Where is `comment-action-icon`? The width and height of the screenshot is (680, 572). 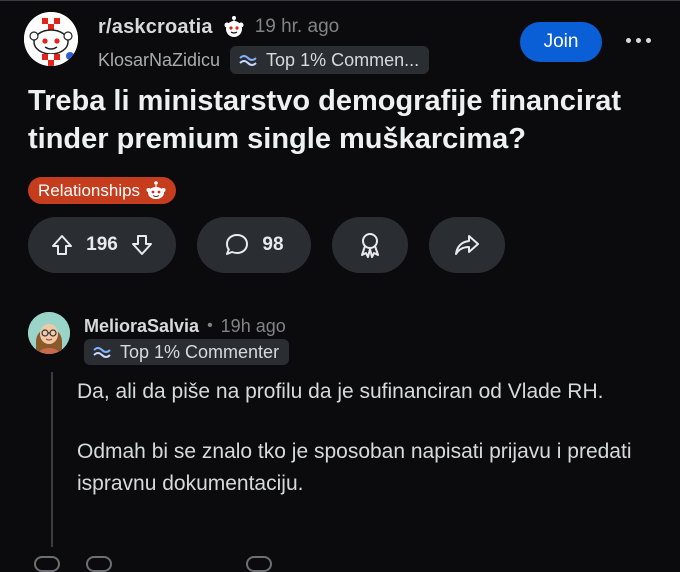 comment-action-icon is located at coordinates (47, 564).